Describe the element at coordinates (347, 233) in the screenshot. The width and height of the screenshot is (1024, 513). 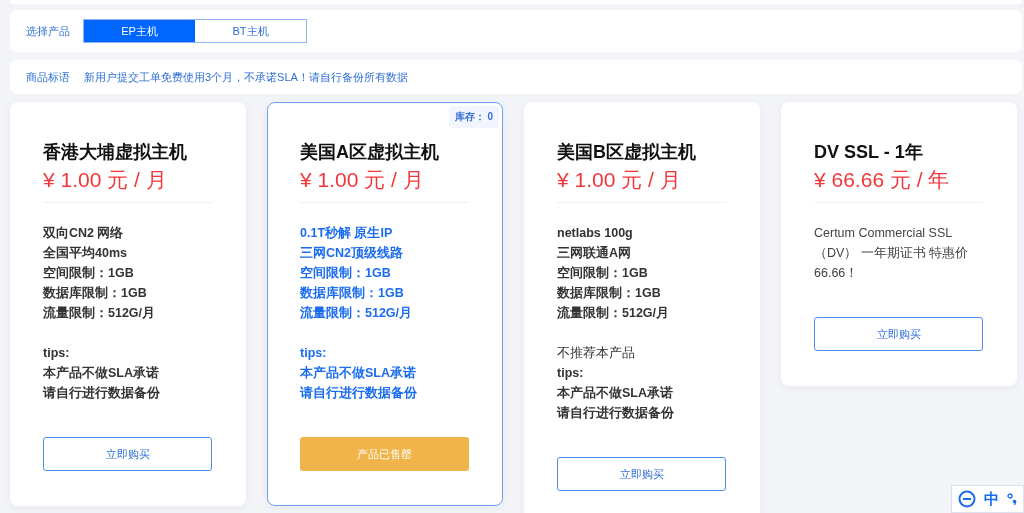
I see `spec-line: 0.1T秒解 原生IP` at that location.